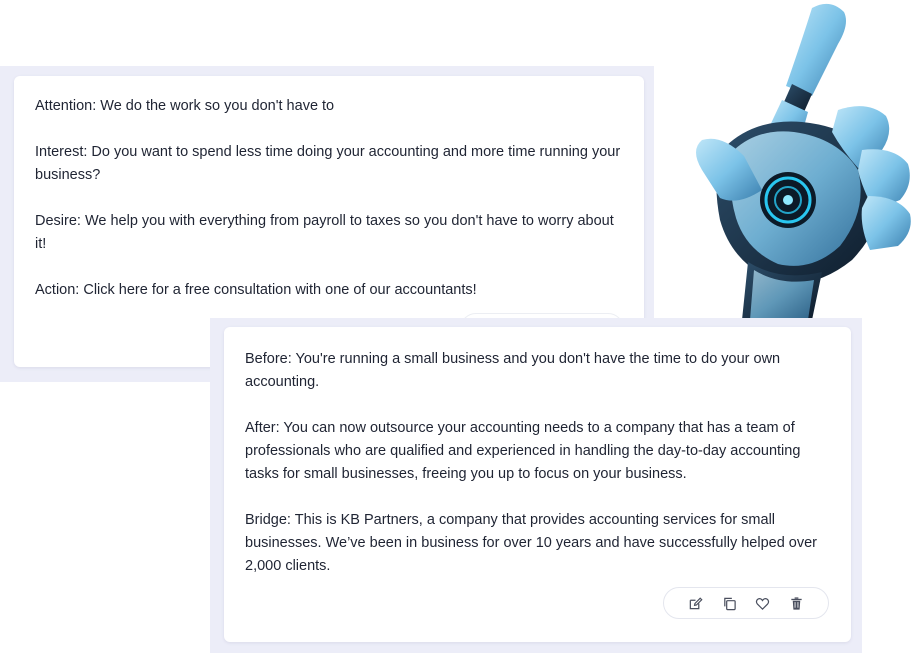 The width and height of the screenshot is (917, 653). I want to click on favorite-button, so click(763, 603).